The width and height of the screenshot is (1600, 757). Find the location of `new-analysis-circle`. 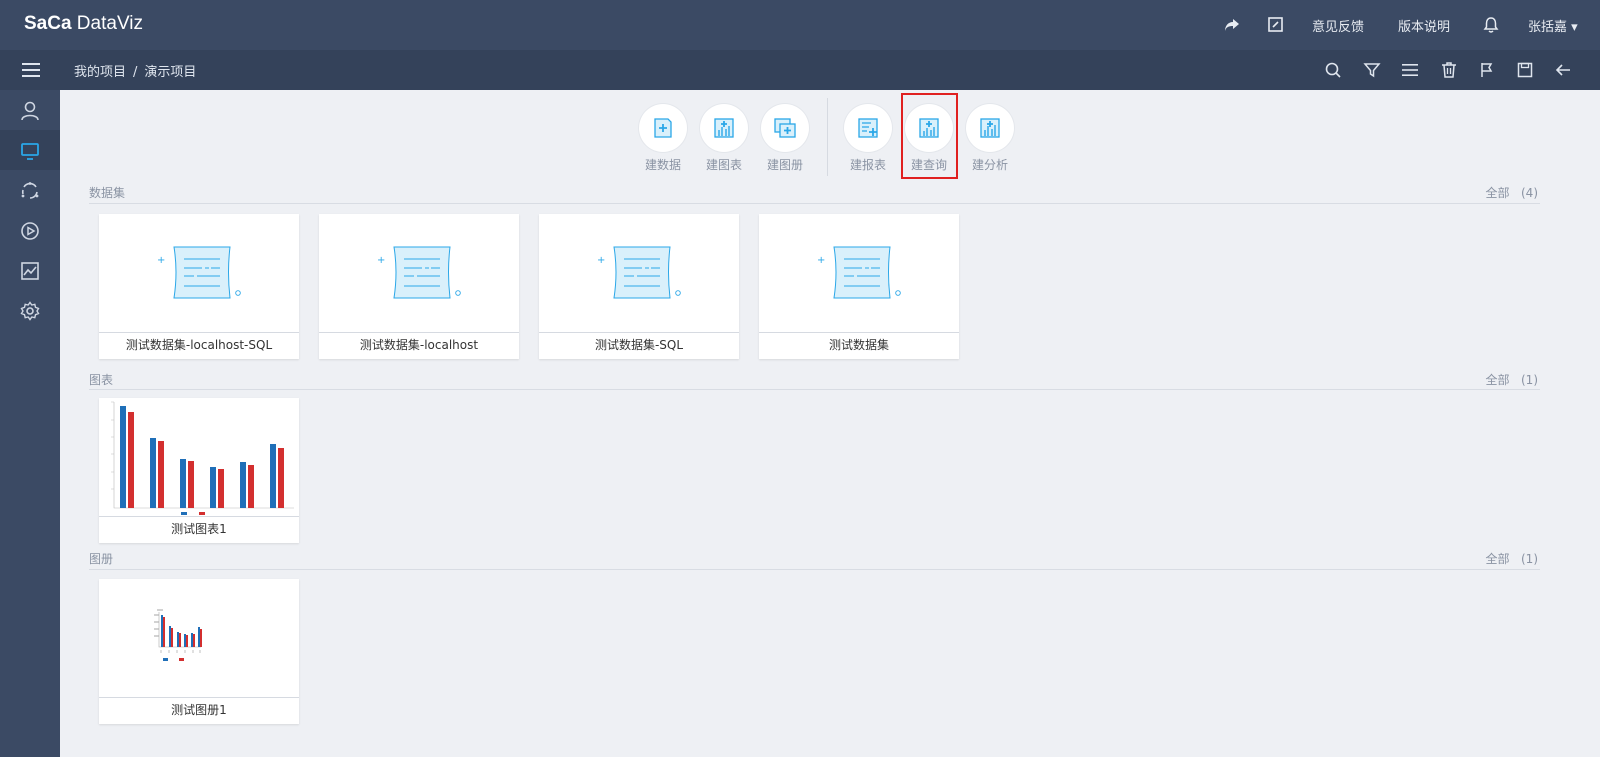

new-analysis-circle is located at coordinates (990, 128).